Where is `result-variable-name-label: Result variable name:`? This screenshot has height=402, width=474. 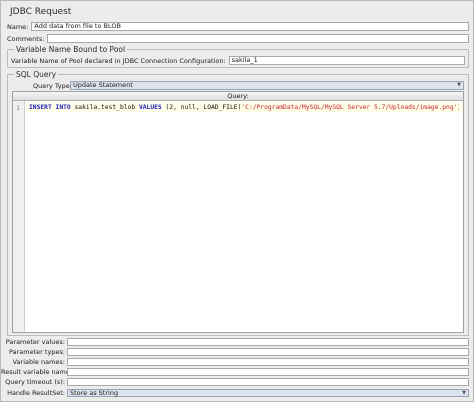
result-variable-name-label: Result variable name: is located at coordinates (37, 371).